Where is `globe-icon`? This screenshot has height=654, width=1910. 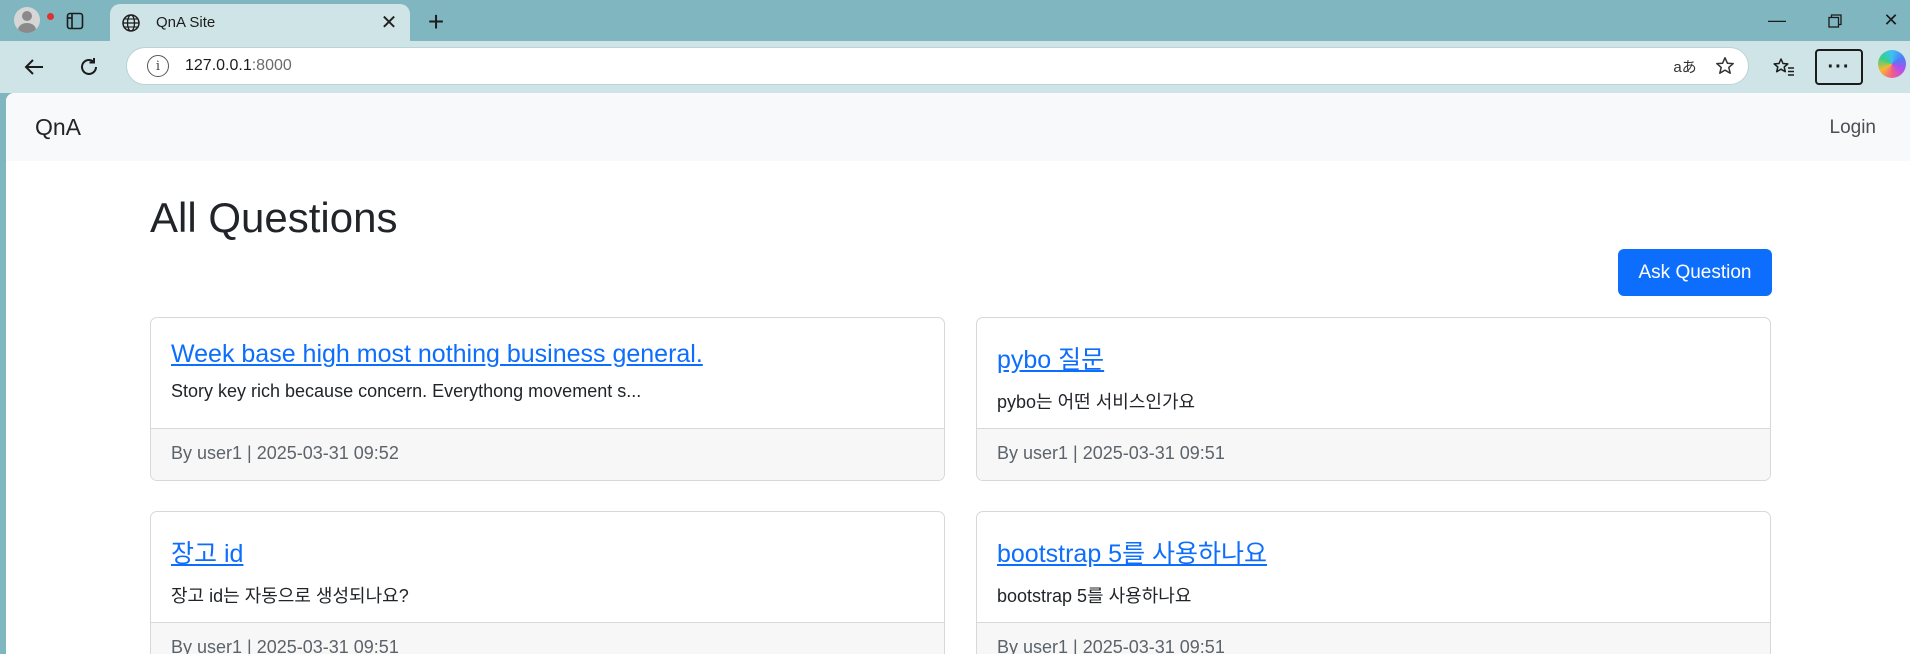
globe-icon is located at coordinates (131, 23).